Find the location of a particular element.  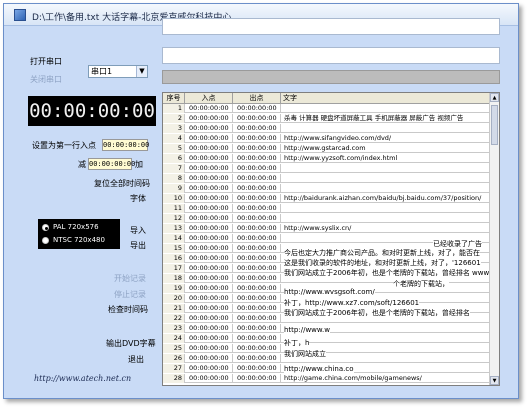

table-row: 12 00:00:00:00 00:00:00:00 is located at coordinates (331, 219).